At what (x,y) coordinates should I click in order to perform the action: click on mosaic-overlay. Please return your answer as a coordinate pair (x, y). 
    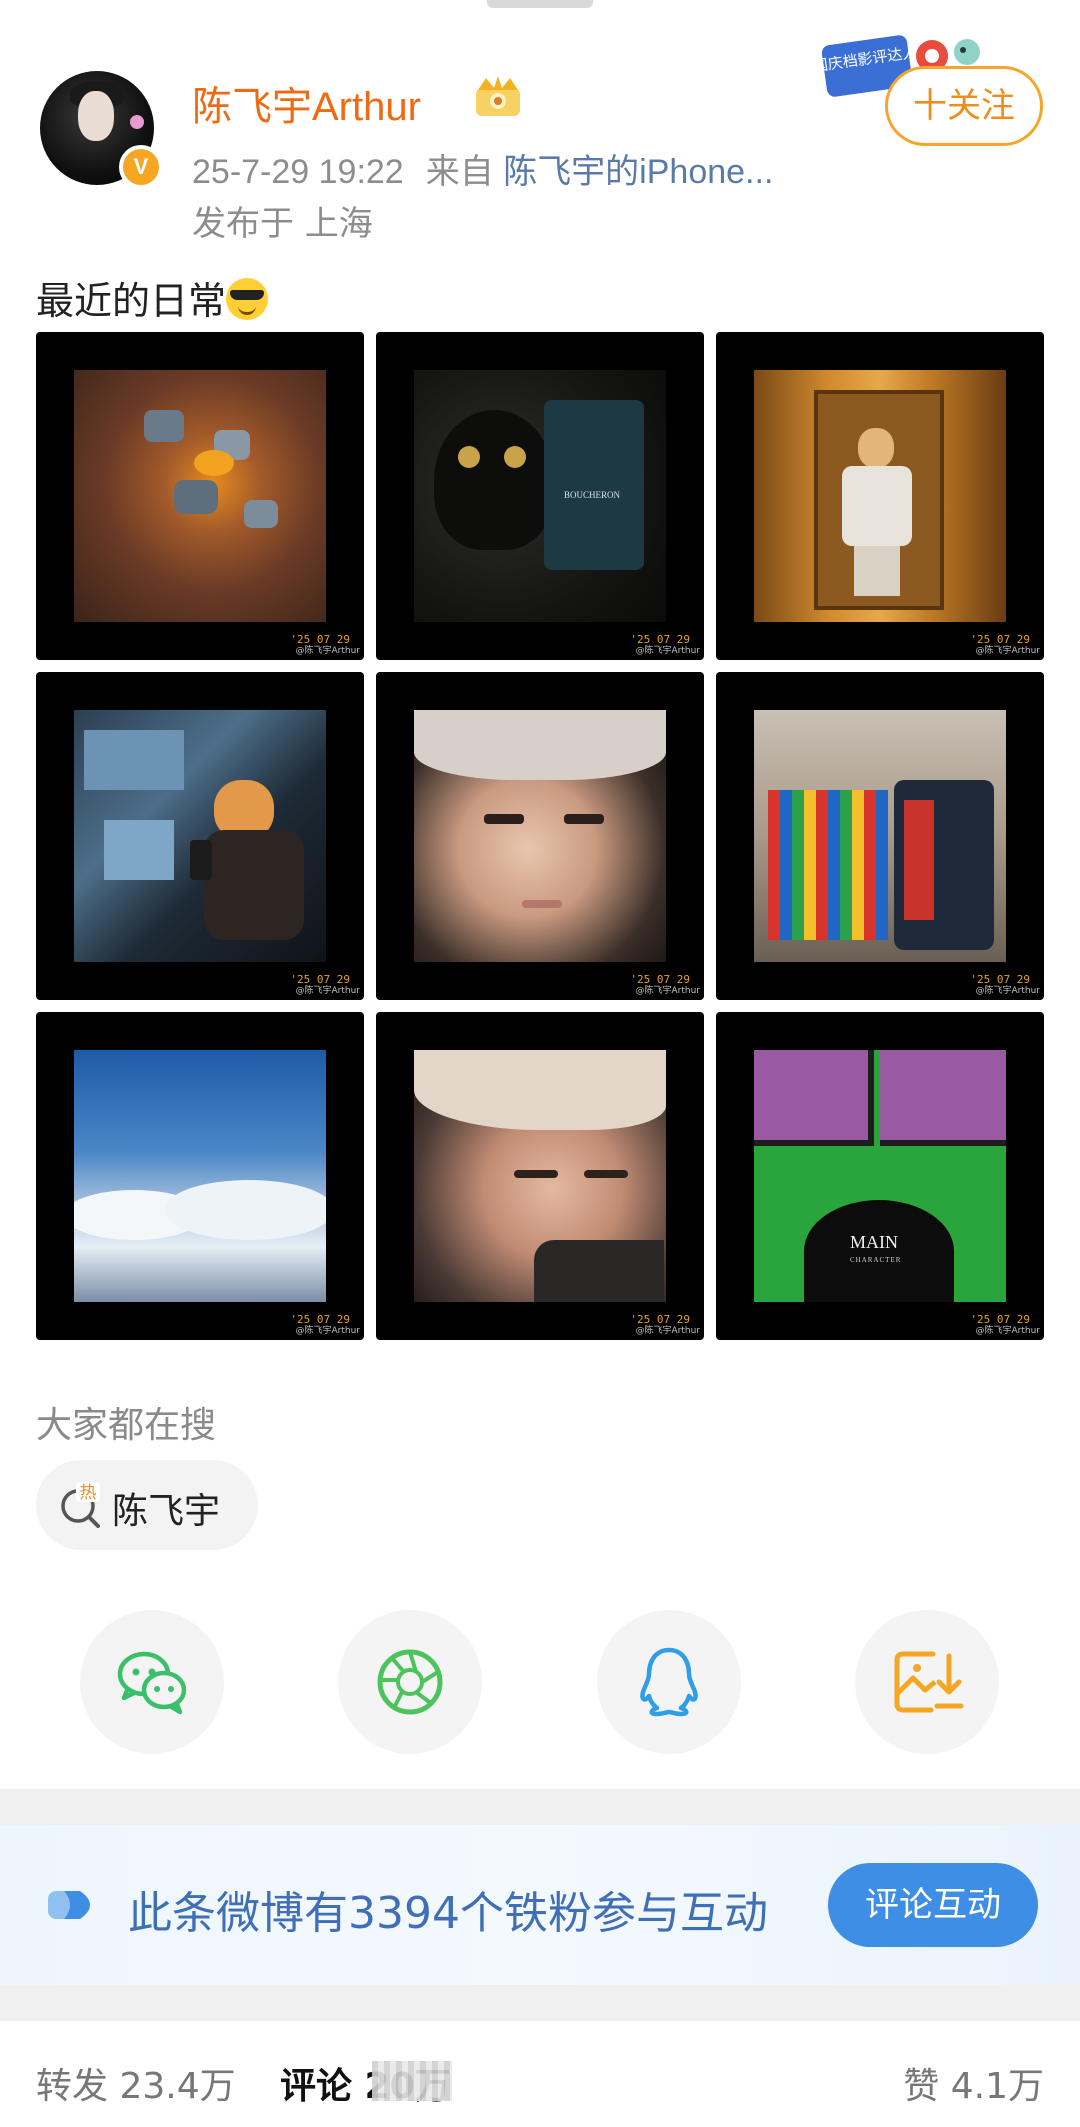
    Looking at the image, I should click on (412, 2081).